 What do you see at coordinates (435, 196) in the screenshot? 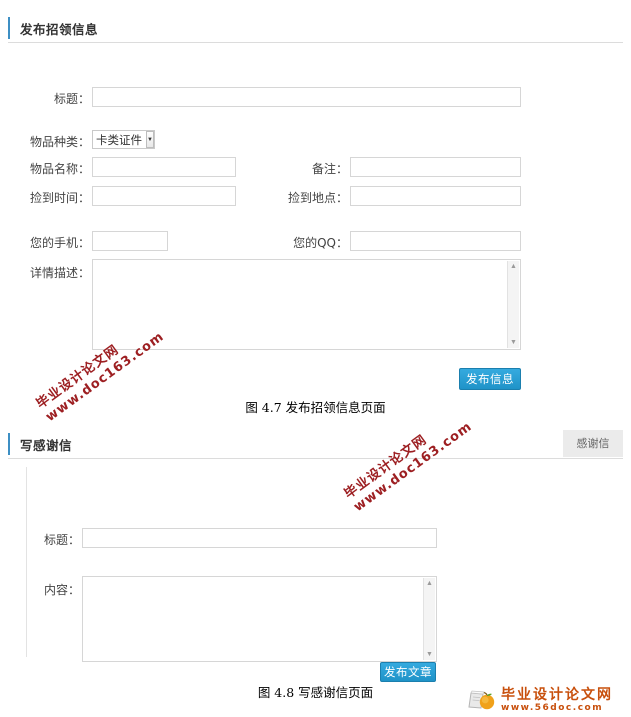
I see `input-found-place` at bounding box center [435, 196].